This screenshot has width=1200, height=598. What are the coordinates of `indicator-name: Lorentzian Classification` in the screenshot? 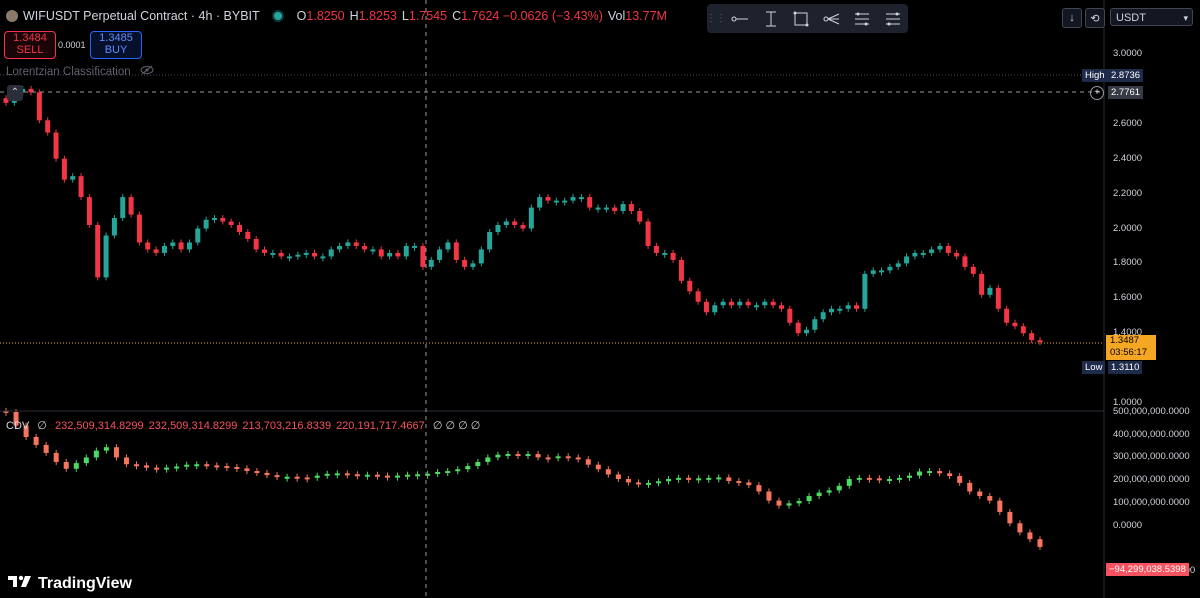 It's located at (68, 72).